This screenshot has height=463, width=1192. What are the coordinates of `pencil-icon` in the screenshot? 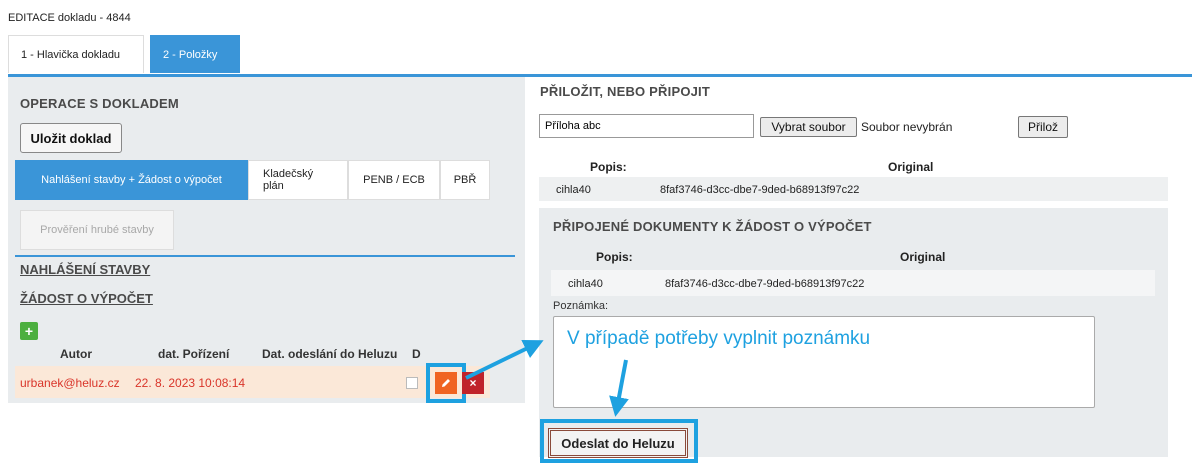 It's located at (446, 383).